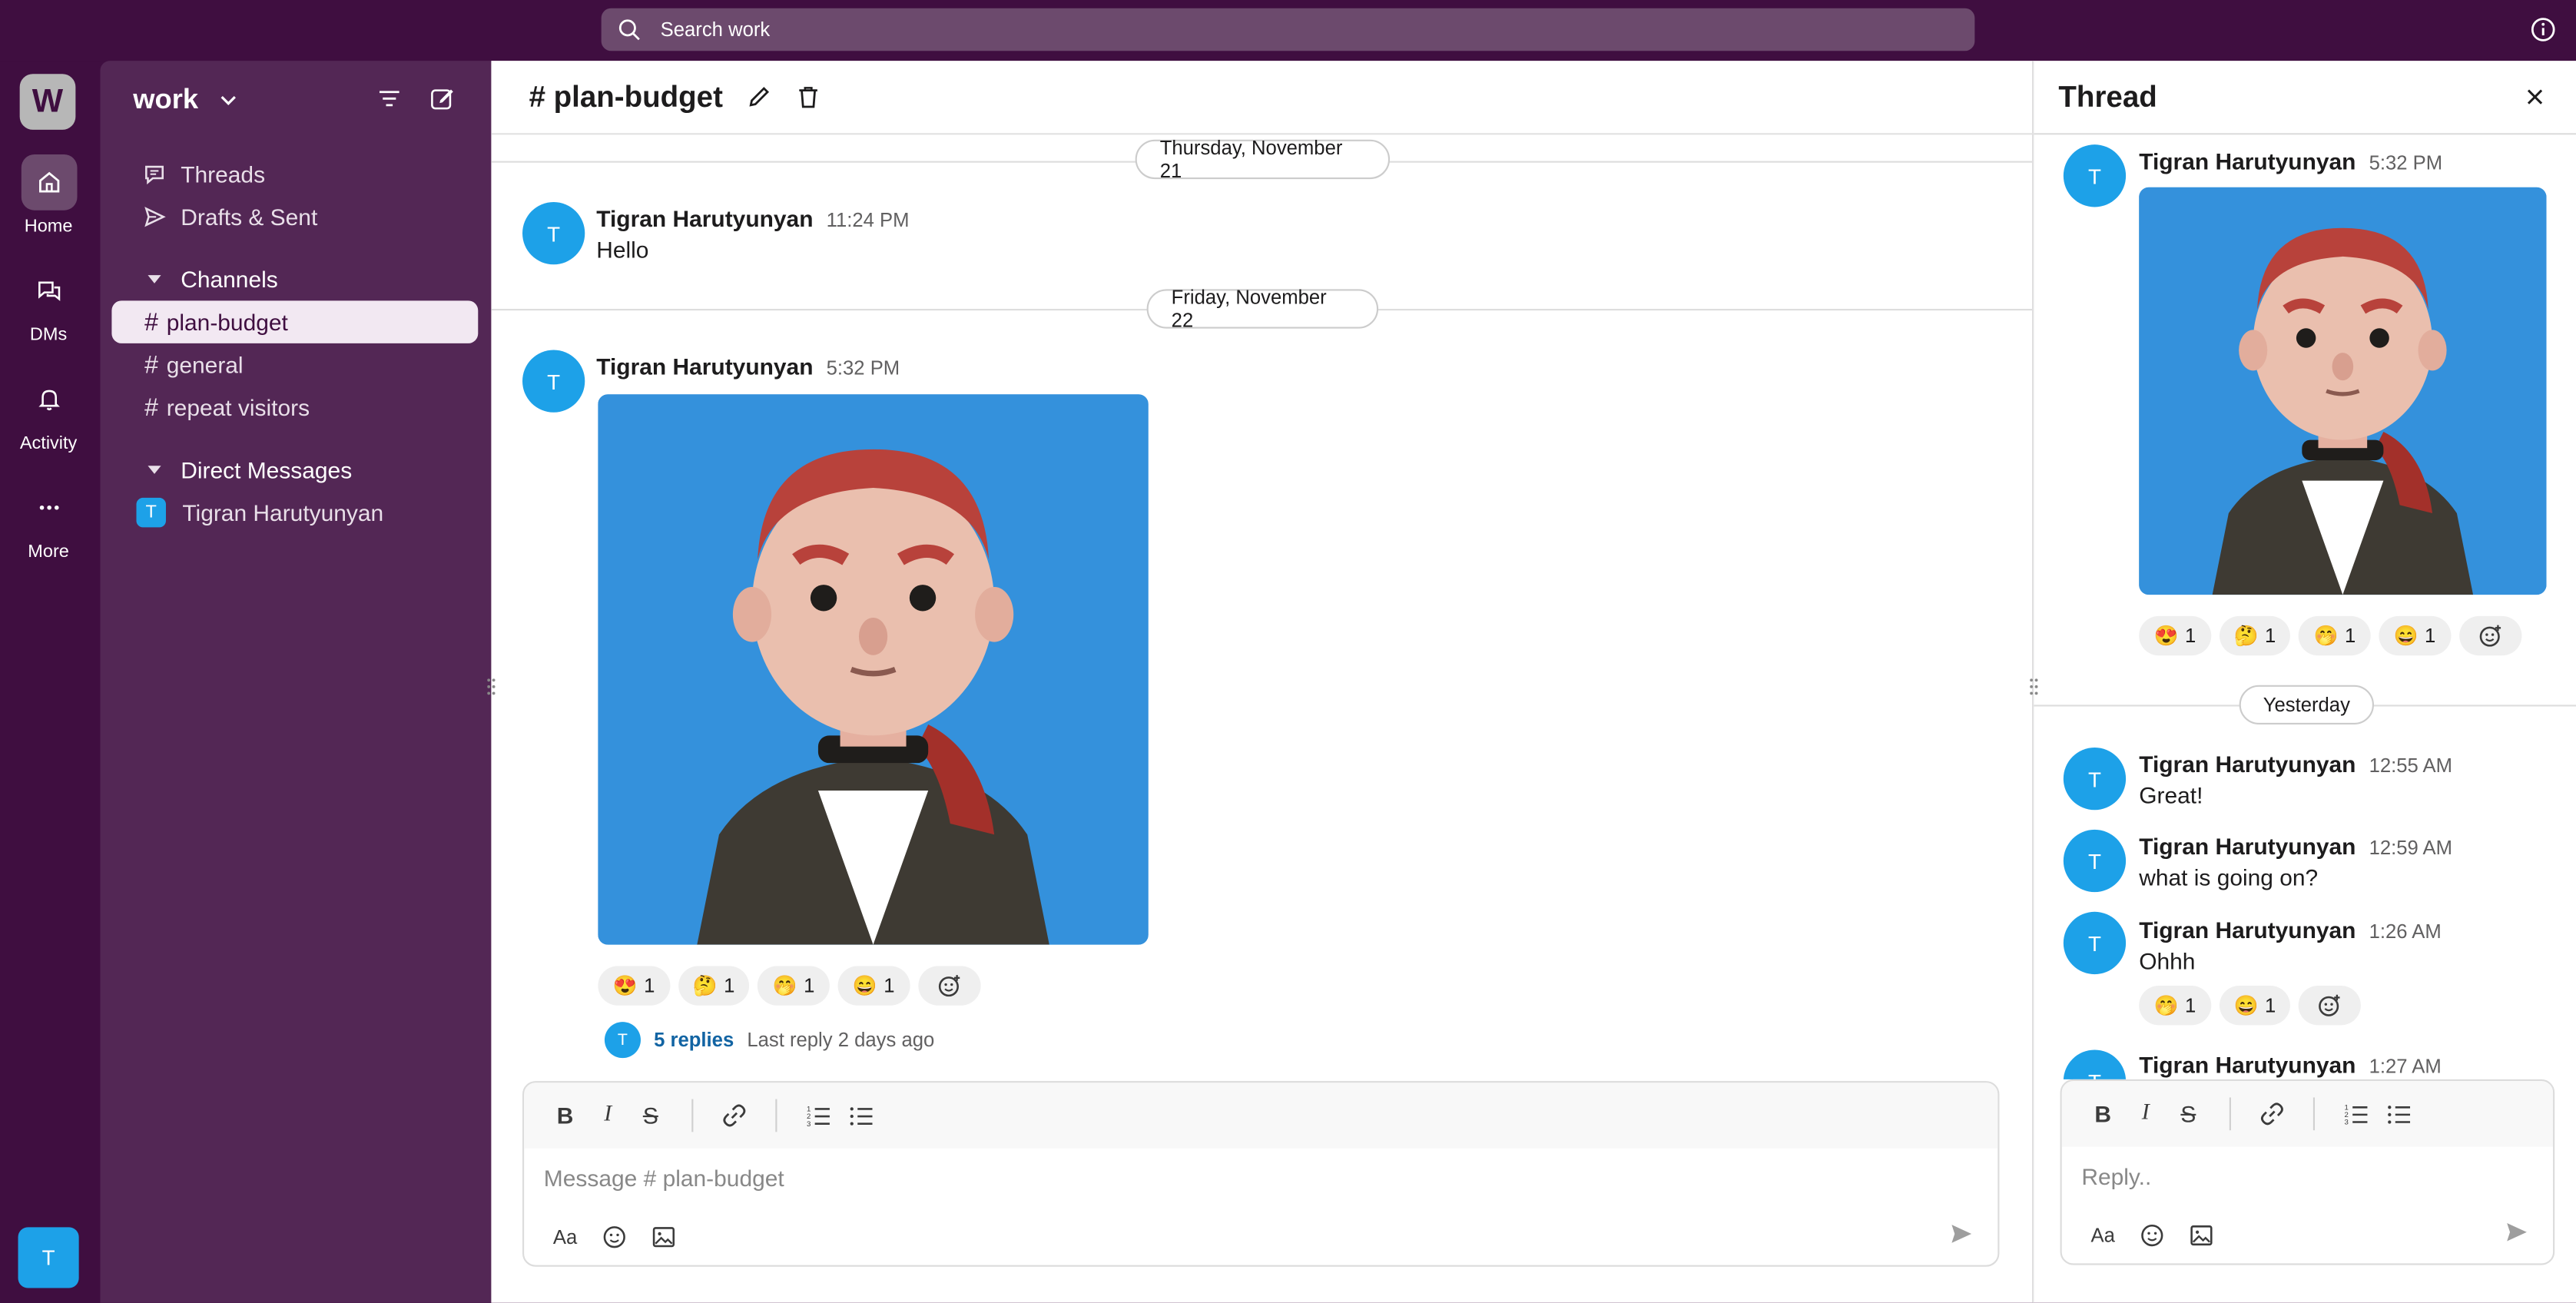 The width and height of the screenshot is (2576, 1303). I want to click on drag-handle-icon, so click(491, 686).